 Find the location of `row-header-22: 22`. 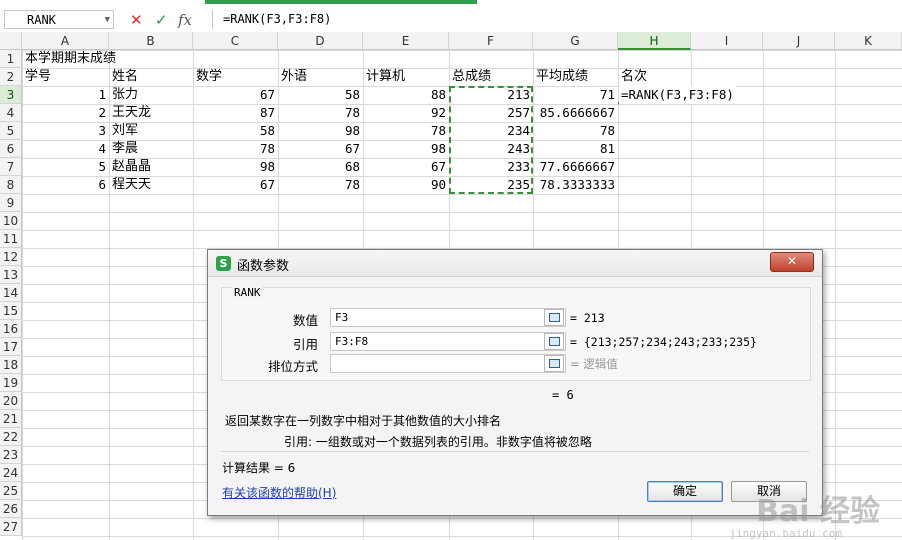

row-header-22: 22 is located at coordinates (11, 437).